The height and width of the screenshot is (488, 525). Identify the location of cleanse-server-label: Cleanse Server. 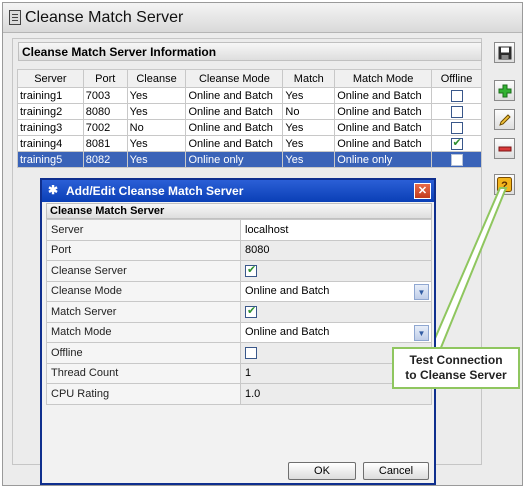
(143, 271).